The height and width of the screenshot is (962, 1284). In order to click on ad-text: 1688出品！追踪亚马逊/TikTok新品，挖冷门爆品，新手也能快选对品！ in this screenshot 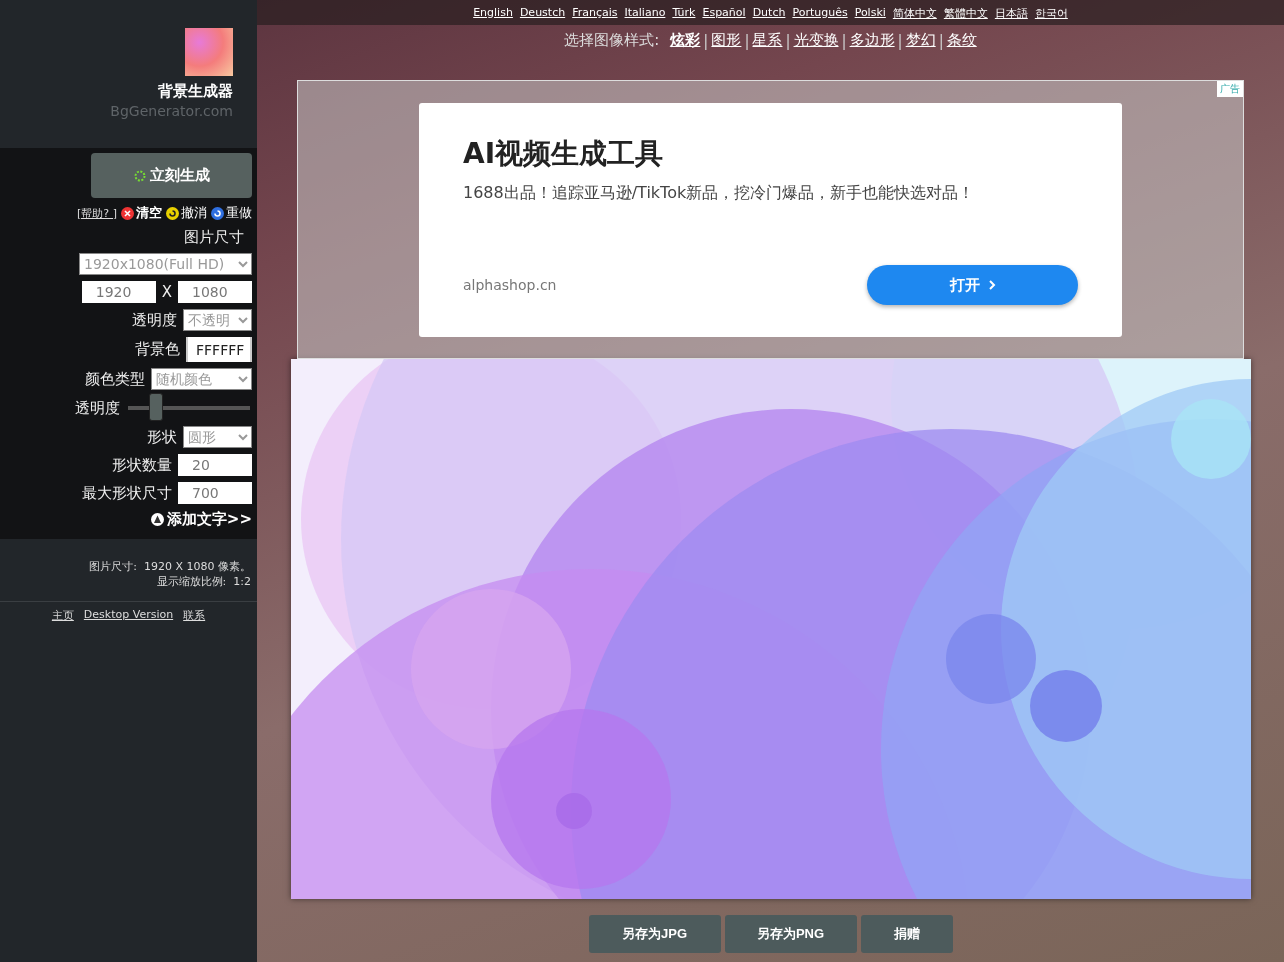, I will do `click(719, 193)`.